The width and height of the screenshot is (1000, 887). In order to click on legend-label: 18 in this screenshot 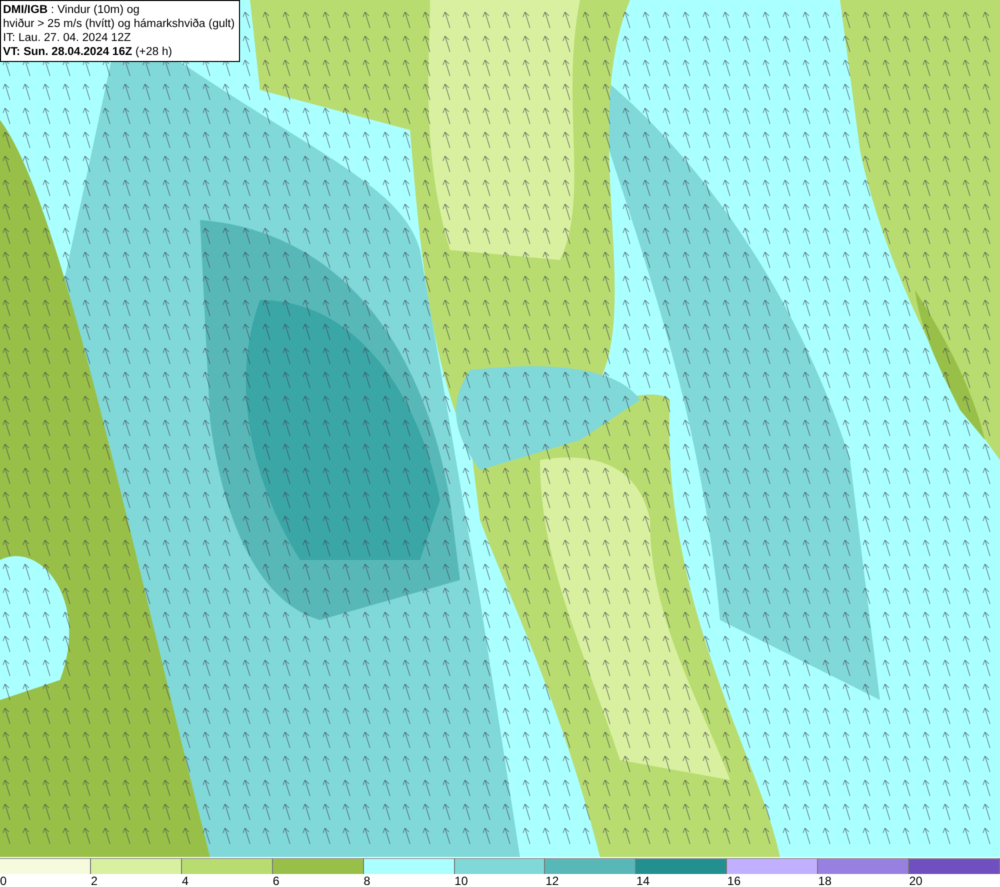, I will do `click(825, 881)`.